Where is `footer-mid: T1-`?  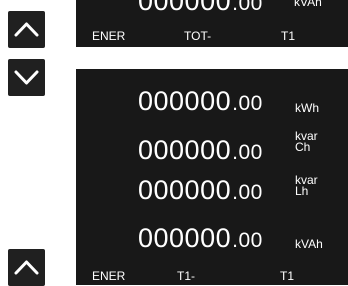
footer-mid: T1- is located at coordinates (186, 276).